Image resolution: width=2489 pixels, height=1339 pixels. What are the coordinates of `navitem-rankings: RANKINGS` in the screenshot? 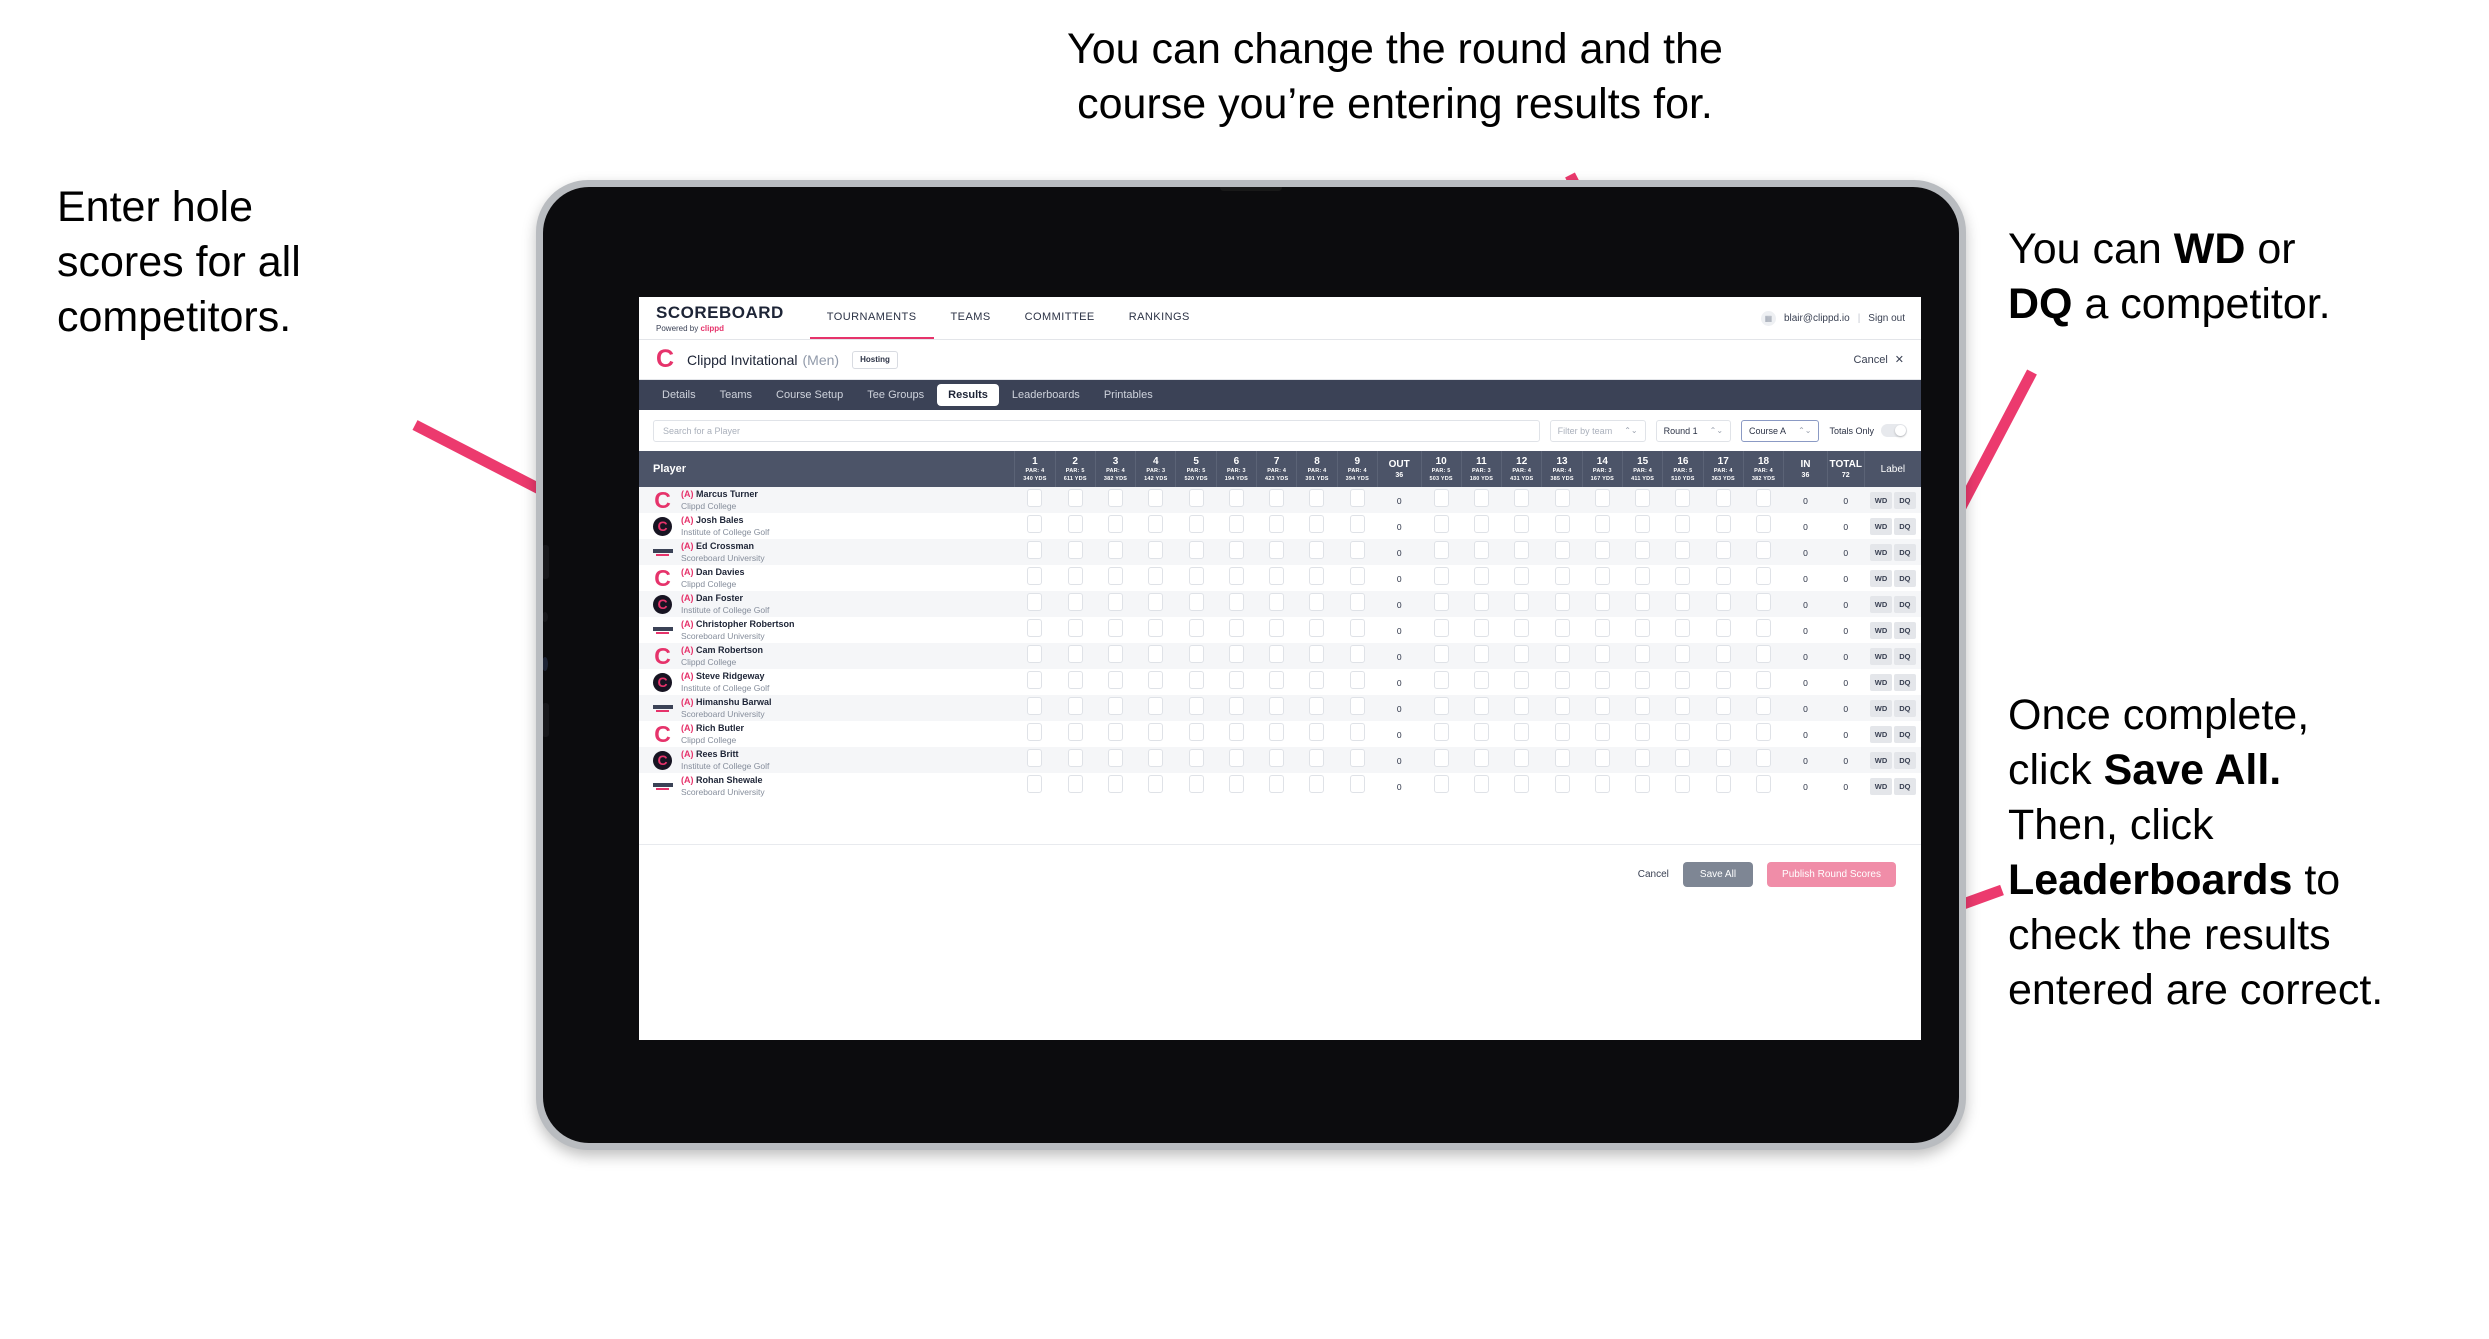 It's located at (1159, 318).